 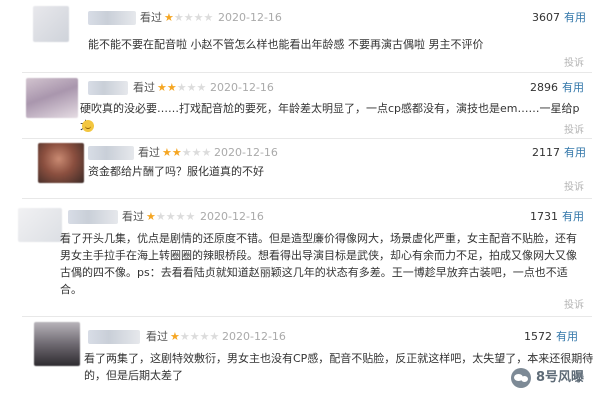 I want to click on watermark-text: 8号风曝, so click(x=559, y=377).